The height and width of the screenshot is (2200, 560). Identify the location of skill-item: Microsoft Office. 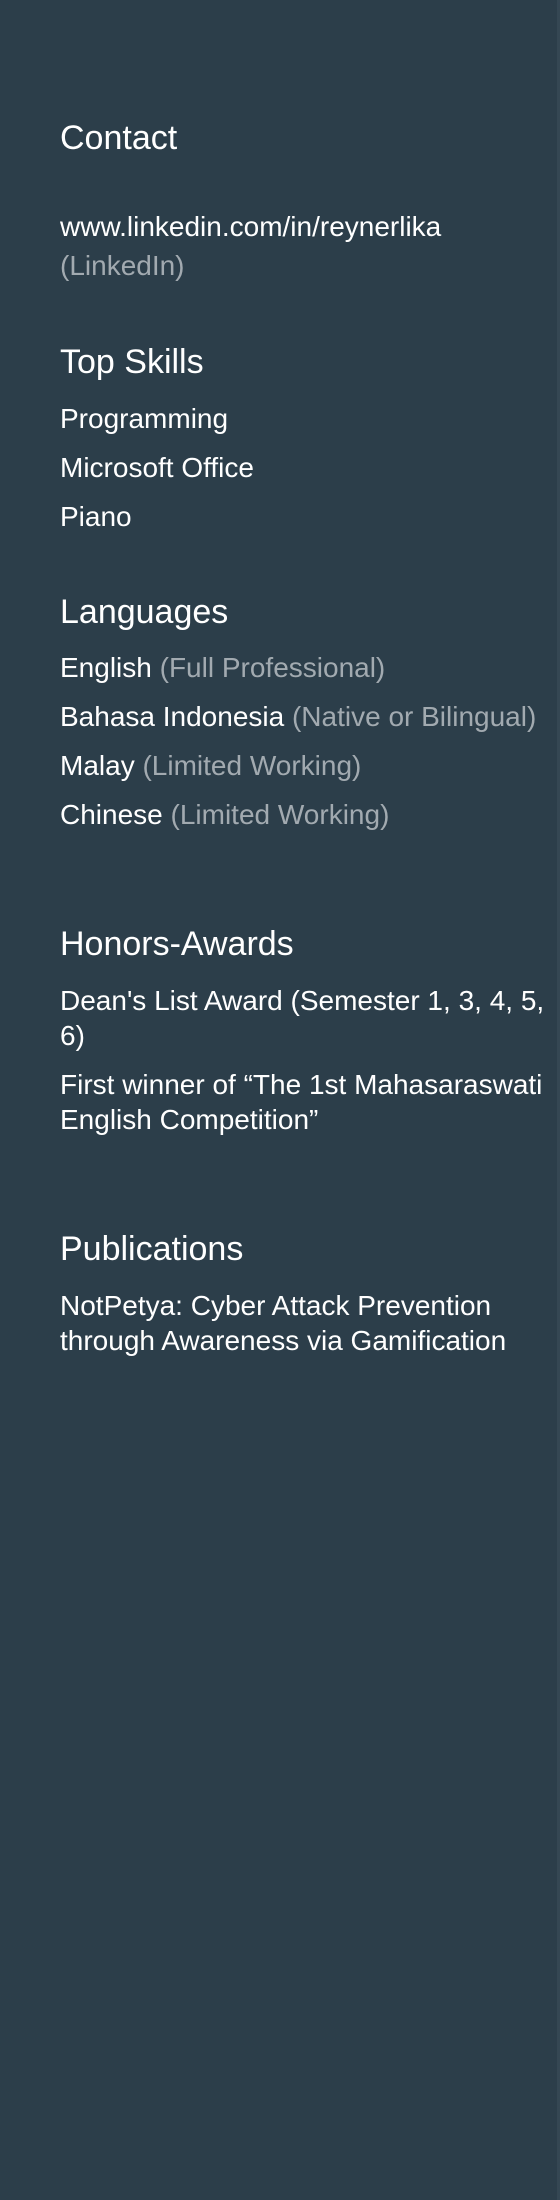
(157, 467).